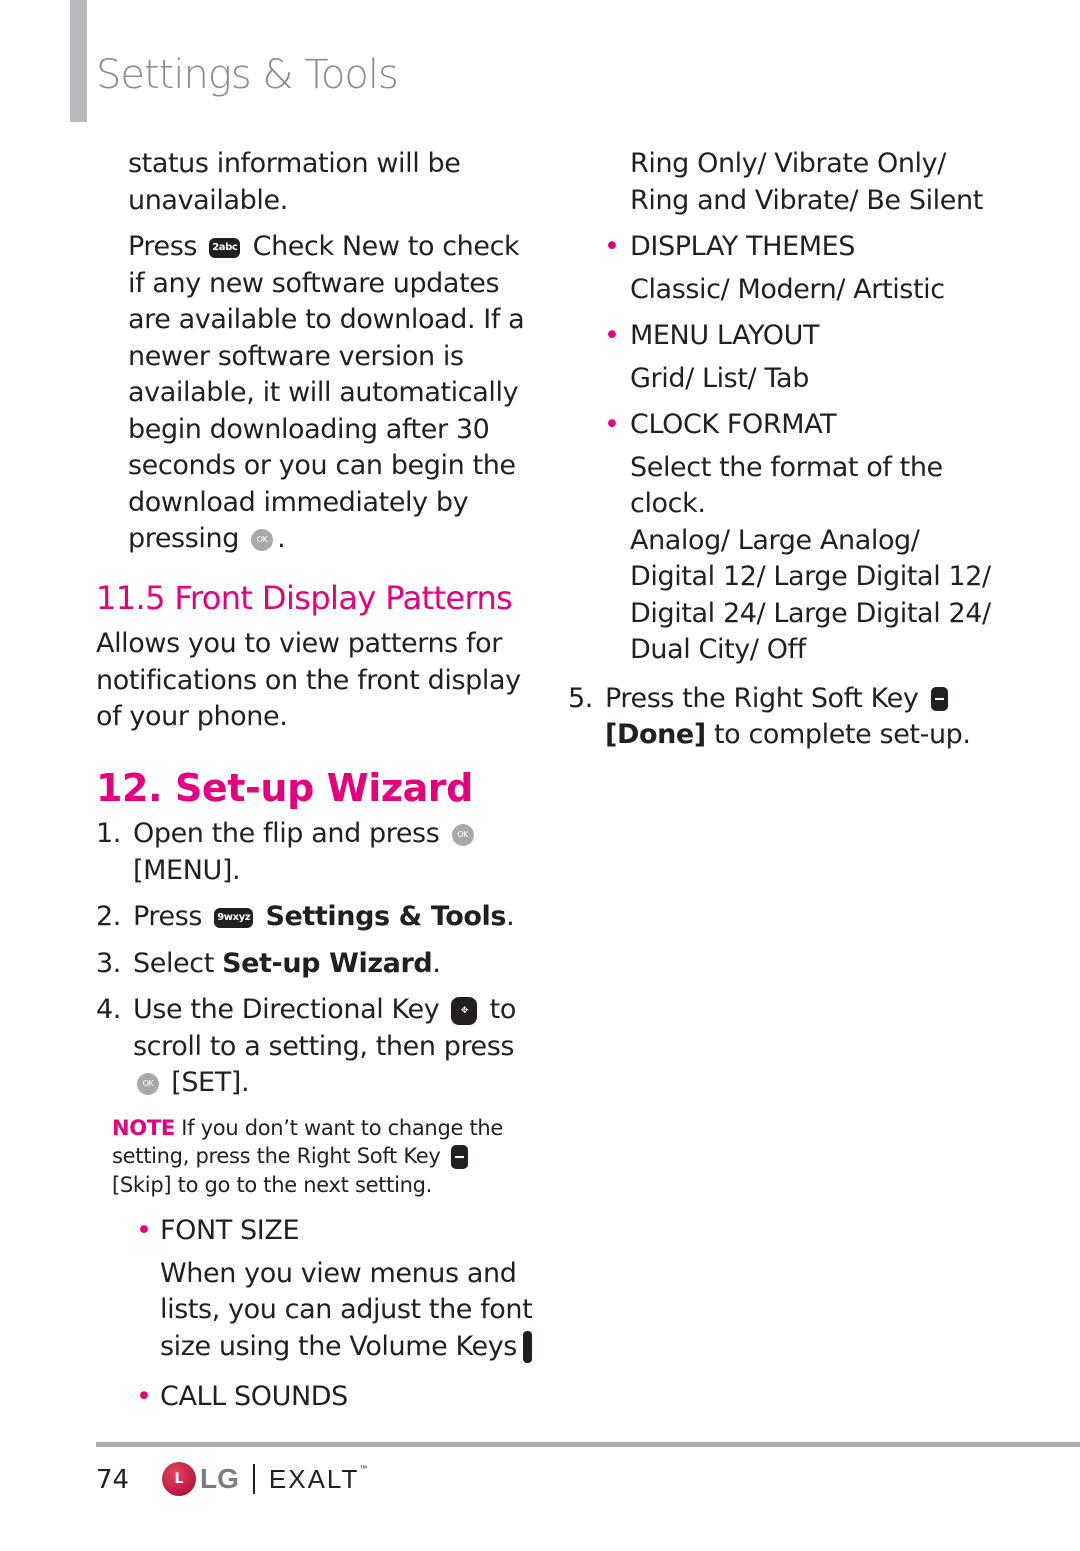 The width and height of the screenshot is (1080, 1551). What do you see at coordinates (294, 182) in the screenshot?
I see `intro-text: status information will be unavailable.` at bounding box center [294, 182].